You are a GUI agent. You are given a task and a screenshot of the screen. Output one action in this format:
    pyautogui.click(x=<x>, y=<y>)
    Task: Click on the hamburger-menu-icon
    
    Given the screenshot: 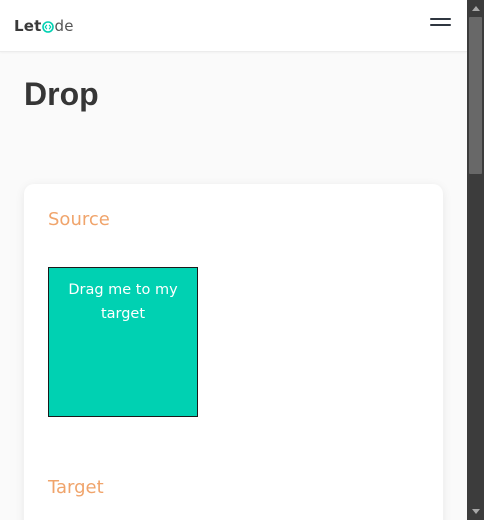 What is the action you would take?
    pyautogui.click(x=441, y=24)
    